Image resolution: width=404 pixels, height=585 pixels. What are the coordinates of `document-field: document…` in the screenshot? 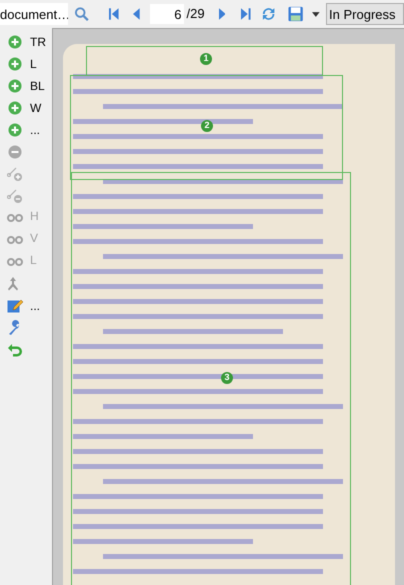 It's located at (34, 14).